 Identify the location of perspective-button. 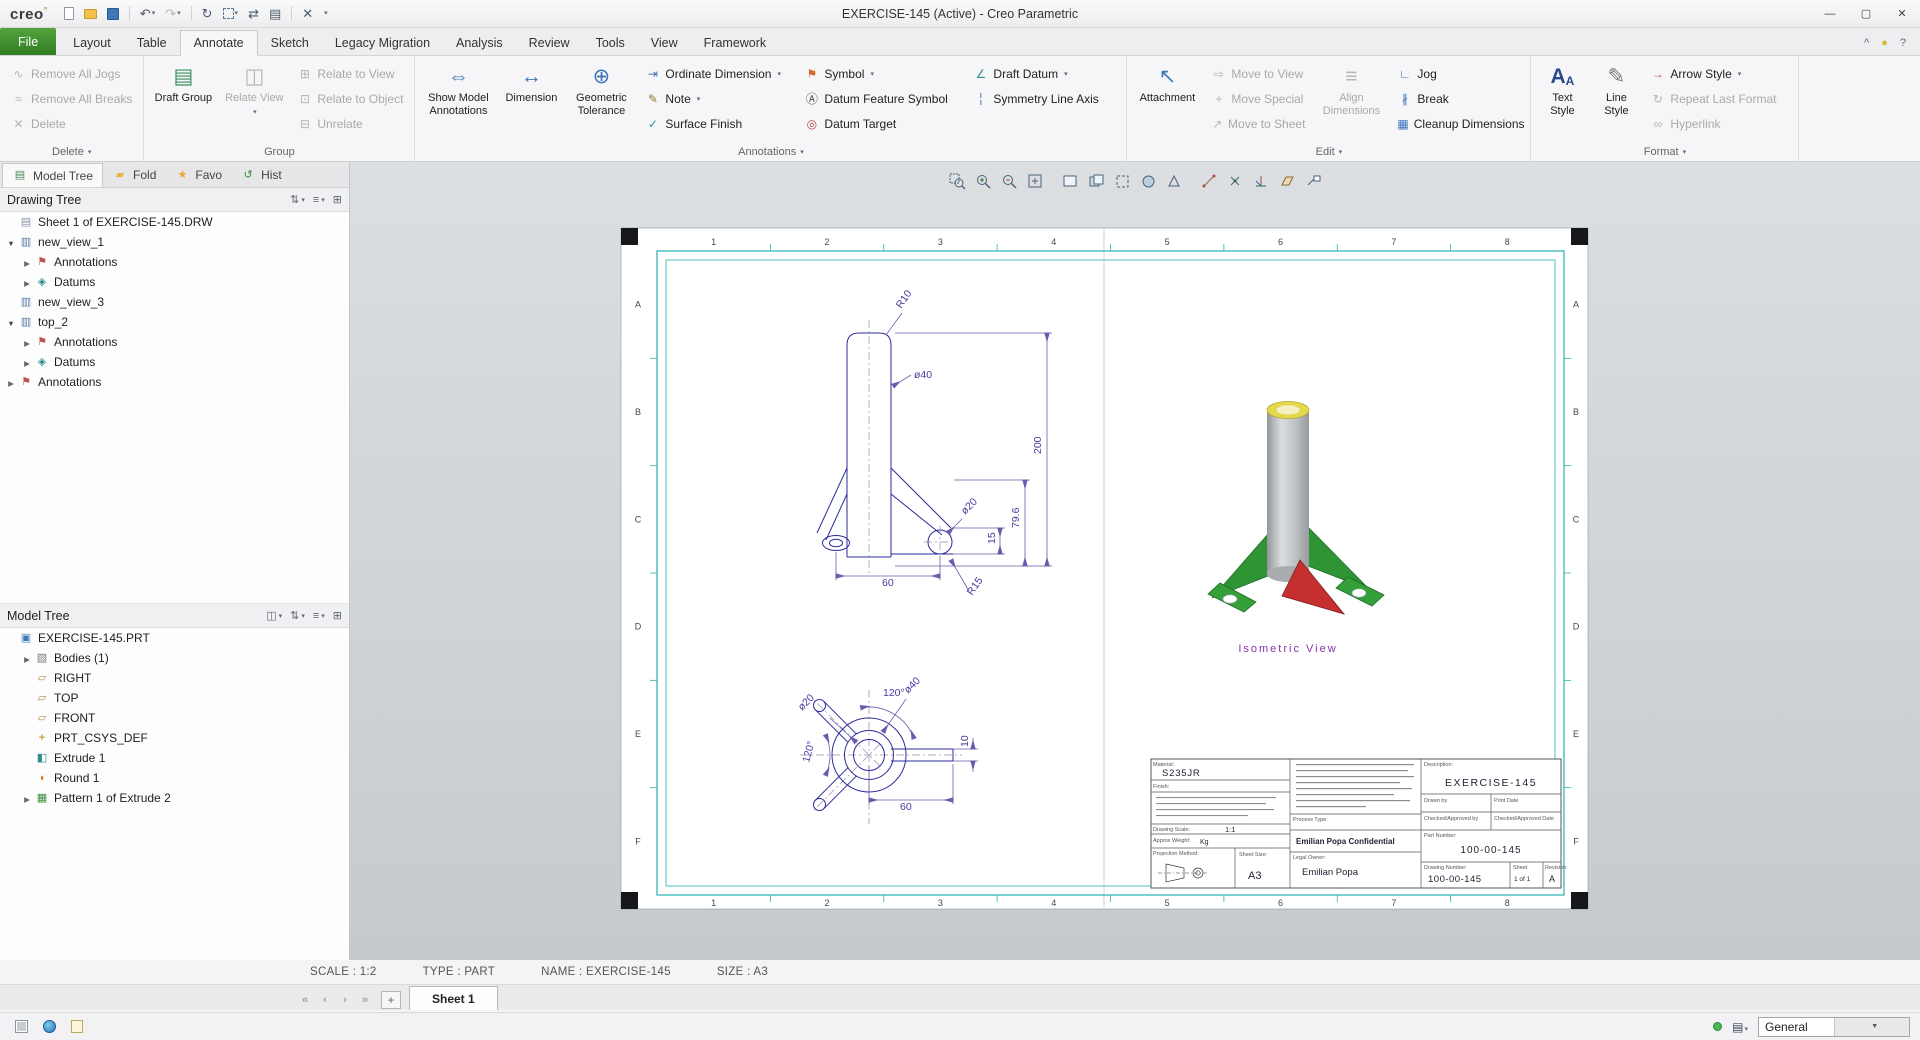
(1174, 181).